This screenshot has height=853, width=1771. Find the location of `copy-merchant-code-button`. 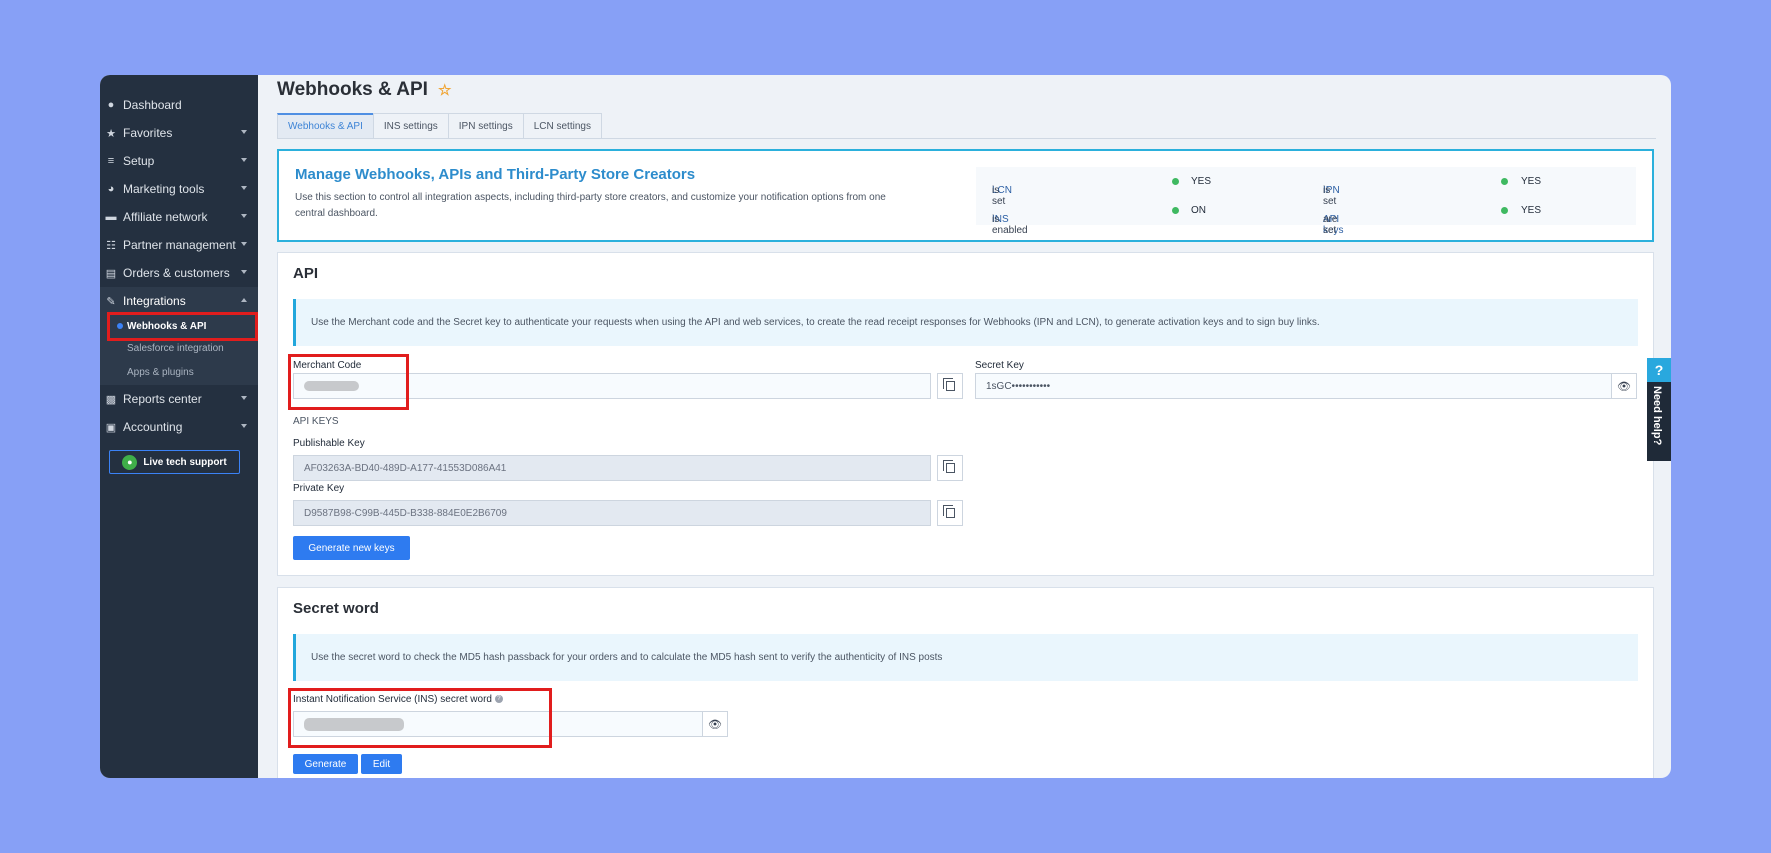

copy-merchant-code-button is located at coordinates (950, 386).